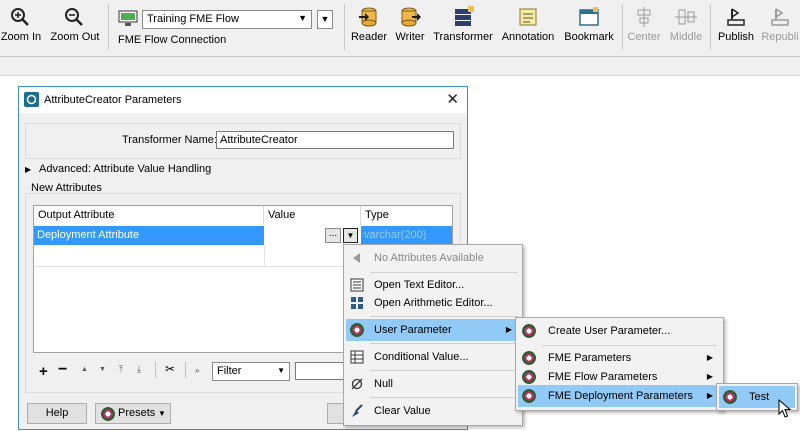  Describe the element at coordinates (128, 18) in the screenshot. I see `monitor-icon` at that location.